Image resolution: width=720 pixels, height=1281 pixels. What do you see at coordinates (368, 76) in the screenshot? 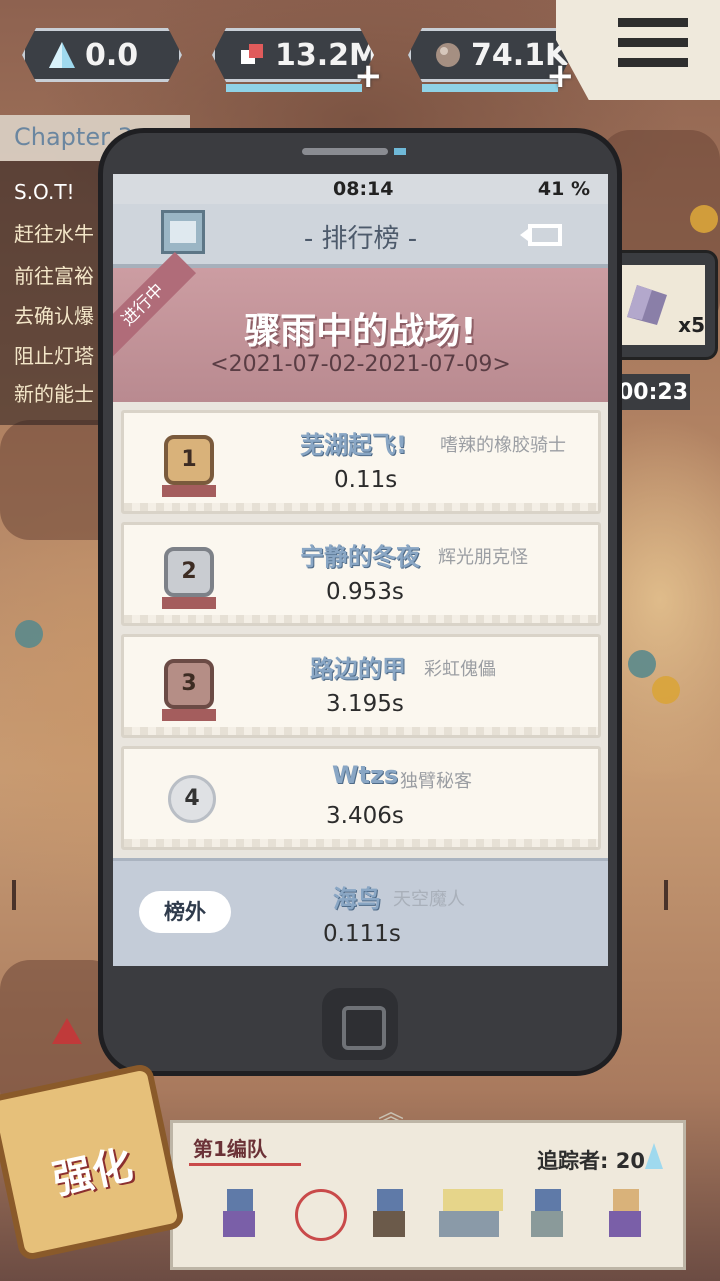
I see `add-cards-button: +` at bounding box center [368, 76].